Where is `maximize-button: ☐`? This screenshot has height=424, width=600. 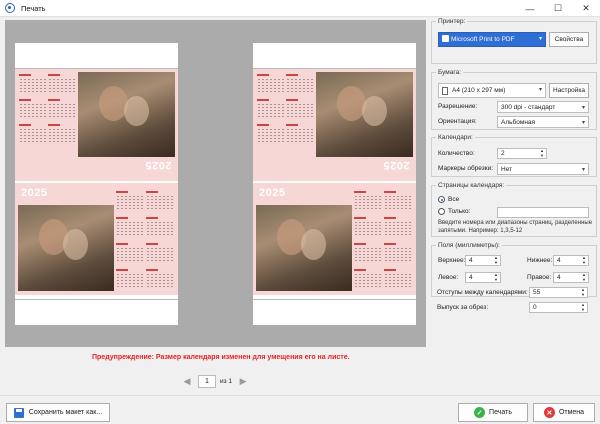 maximize-button: ☐ is located at coordinates (558, 8).